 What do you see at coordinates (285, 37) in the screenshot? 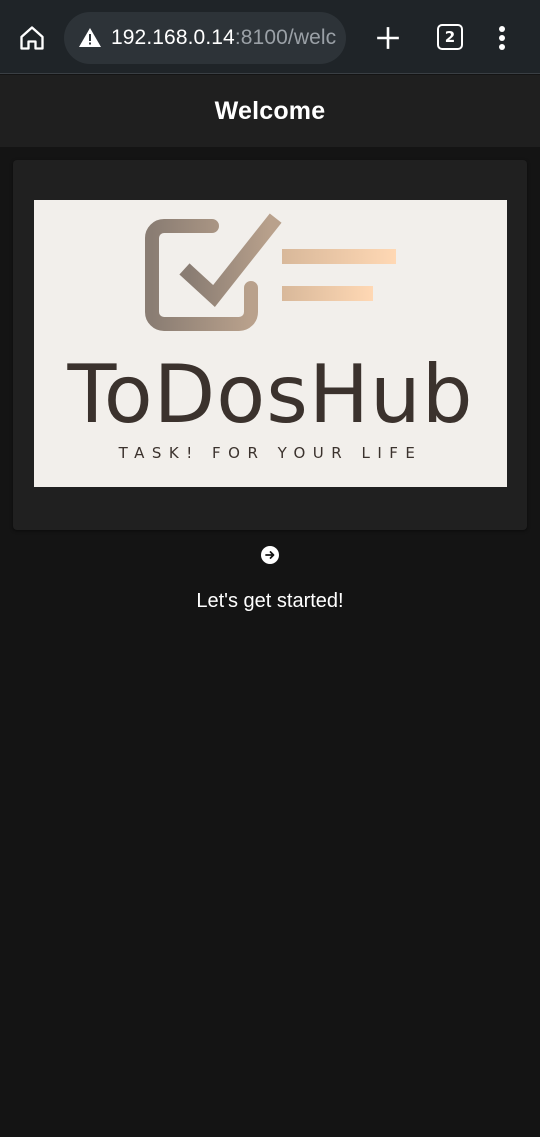
I see `url-path: :8100/welc` at bounding box center [285, 37].